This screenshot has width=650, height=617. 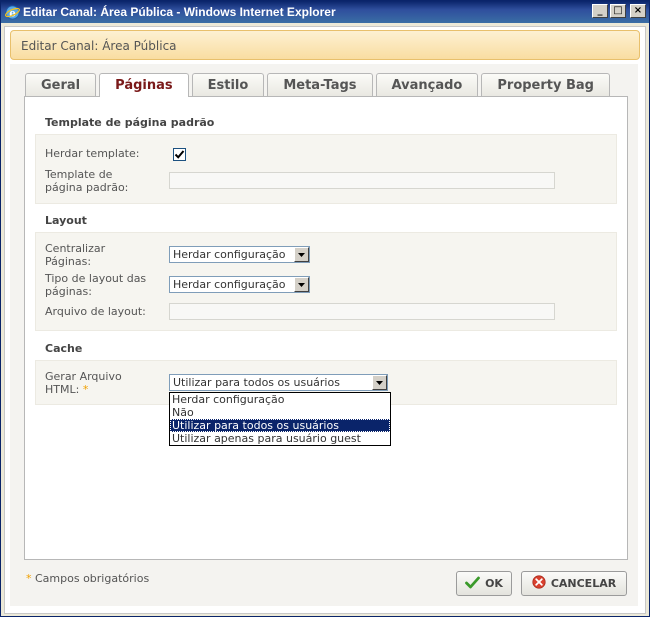 I want to click on maximize-button: □, so click(x=618, y=11).